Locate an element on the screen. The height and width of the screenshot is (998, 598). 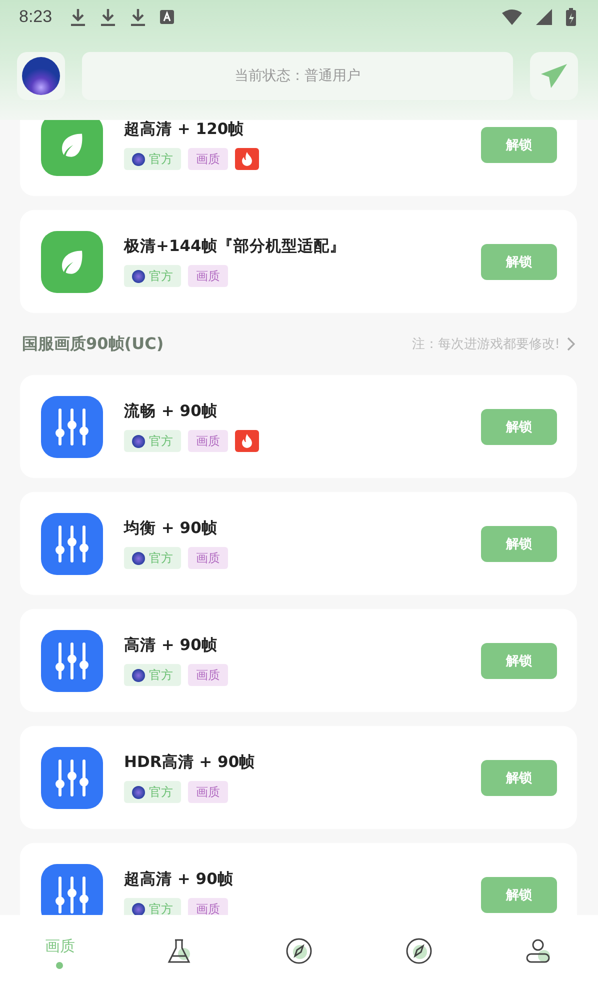
option-title: HDR高清 + 90帧 is located at coordinates (190, 762).